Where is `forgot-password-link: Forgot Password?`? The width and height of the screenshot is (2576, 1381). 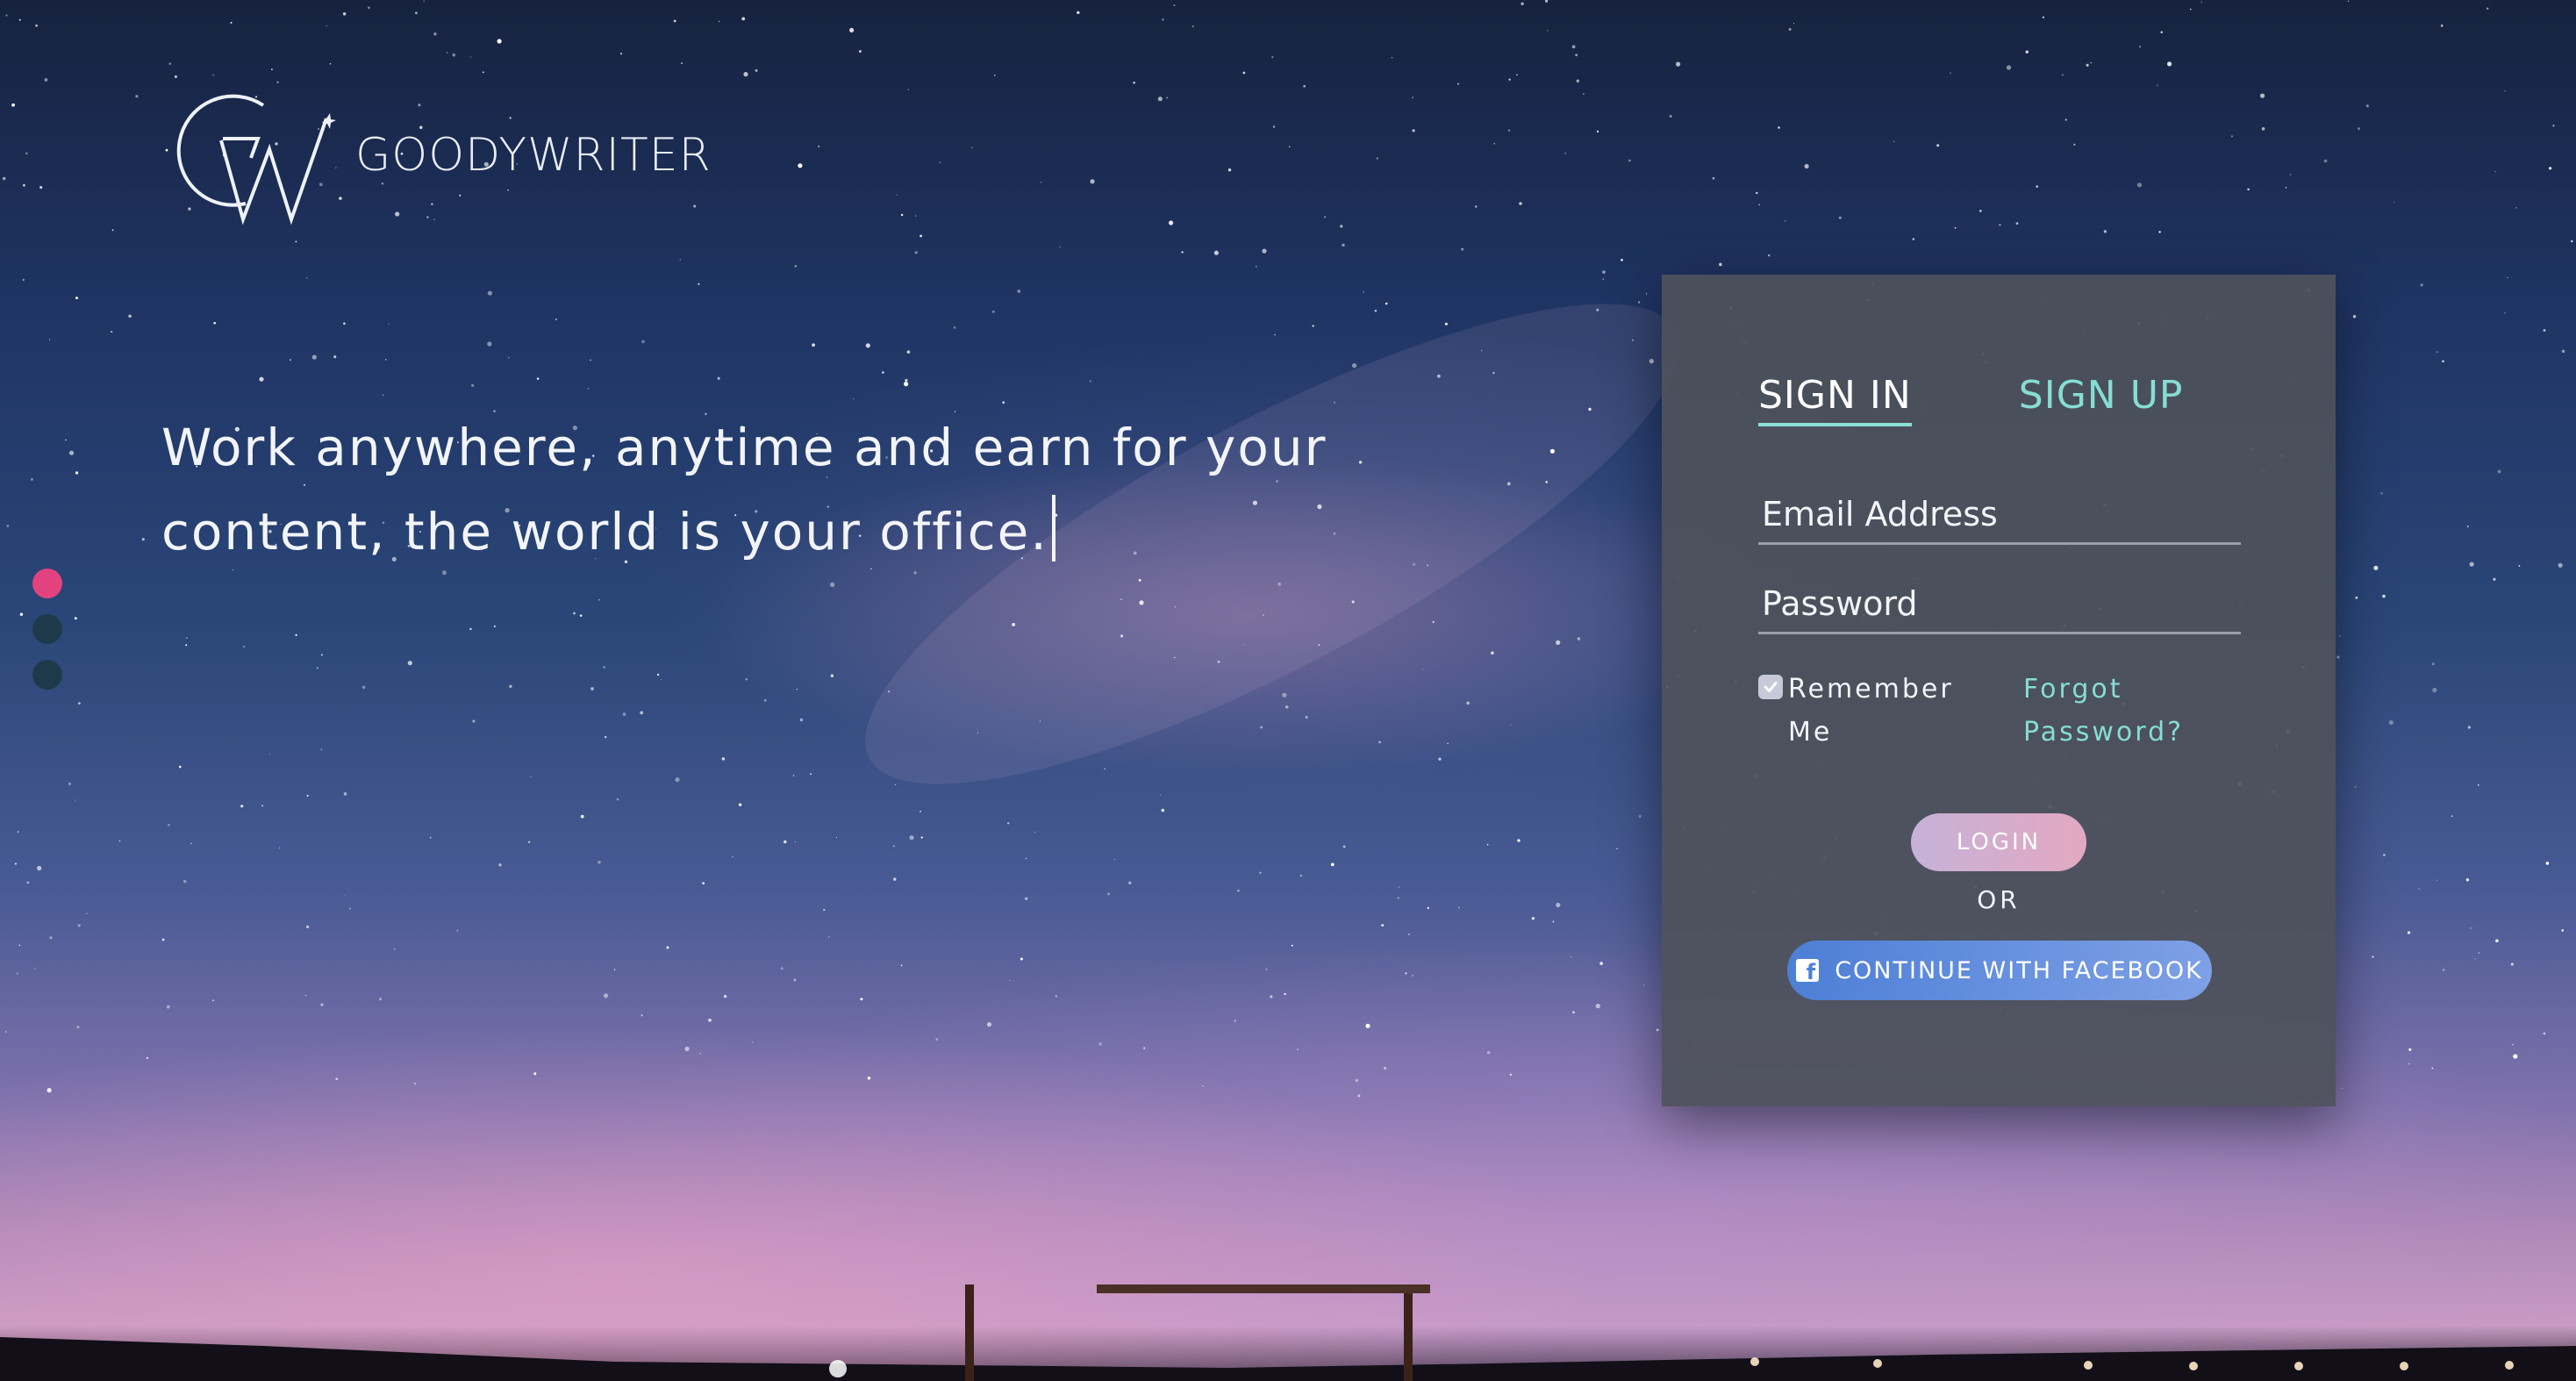 forgot-password-link: Forgot Password? is located at coordinates (2133, 711).